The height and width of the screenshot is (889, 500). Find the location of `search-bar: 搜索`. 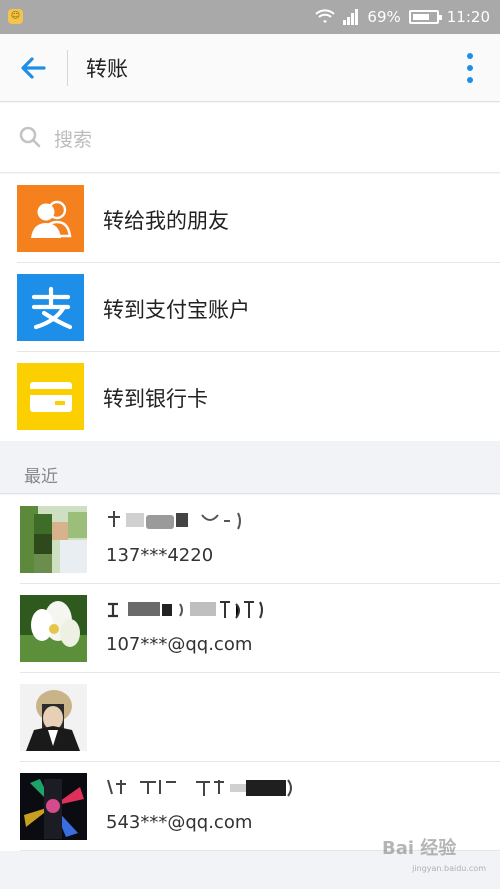

search-bar: 搜索 is located at coordinates (250, 138).